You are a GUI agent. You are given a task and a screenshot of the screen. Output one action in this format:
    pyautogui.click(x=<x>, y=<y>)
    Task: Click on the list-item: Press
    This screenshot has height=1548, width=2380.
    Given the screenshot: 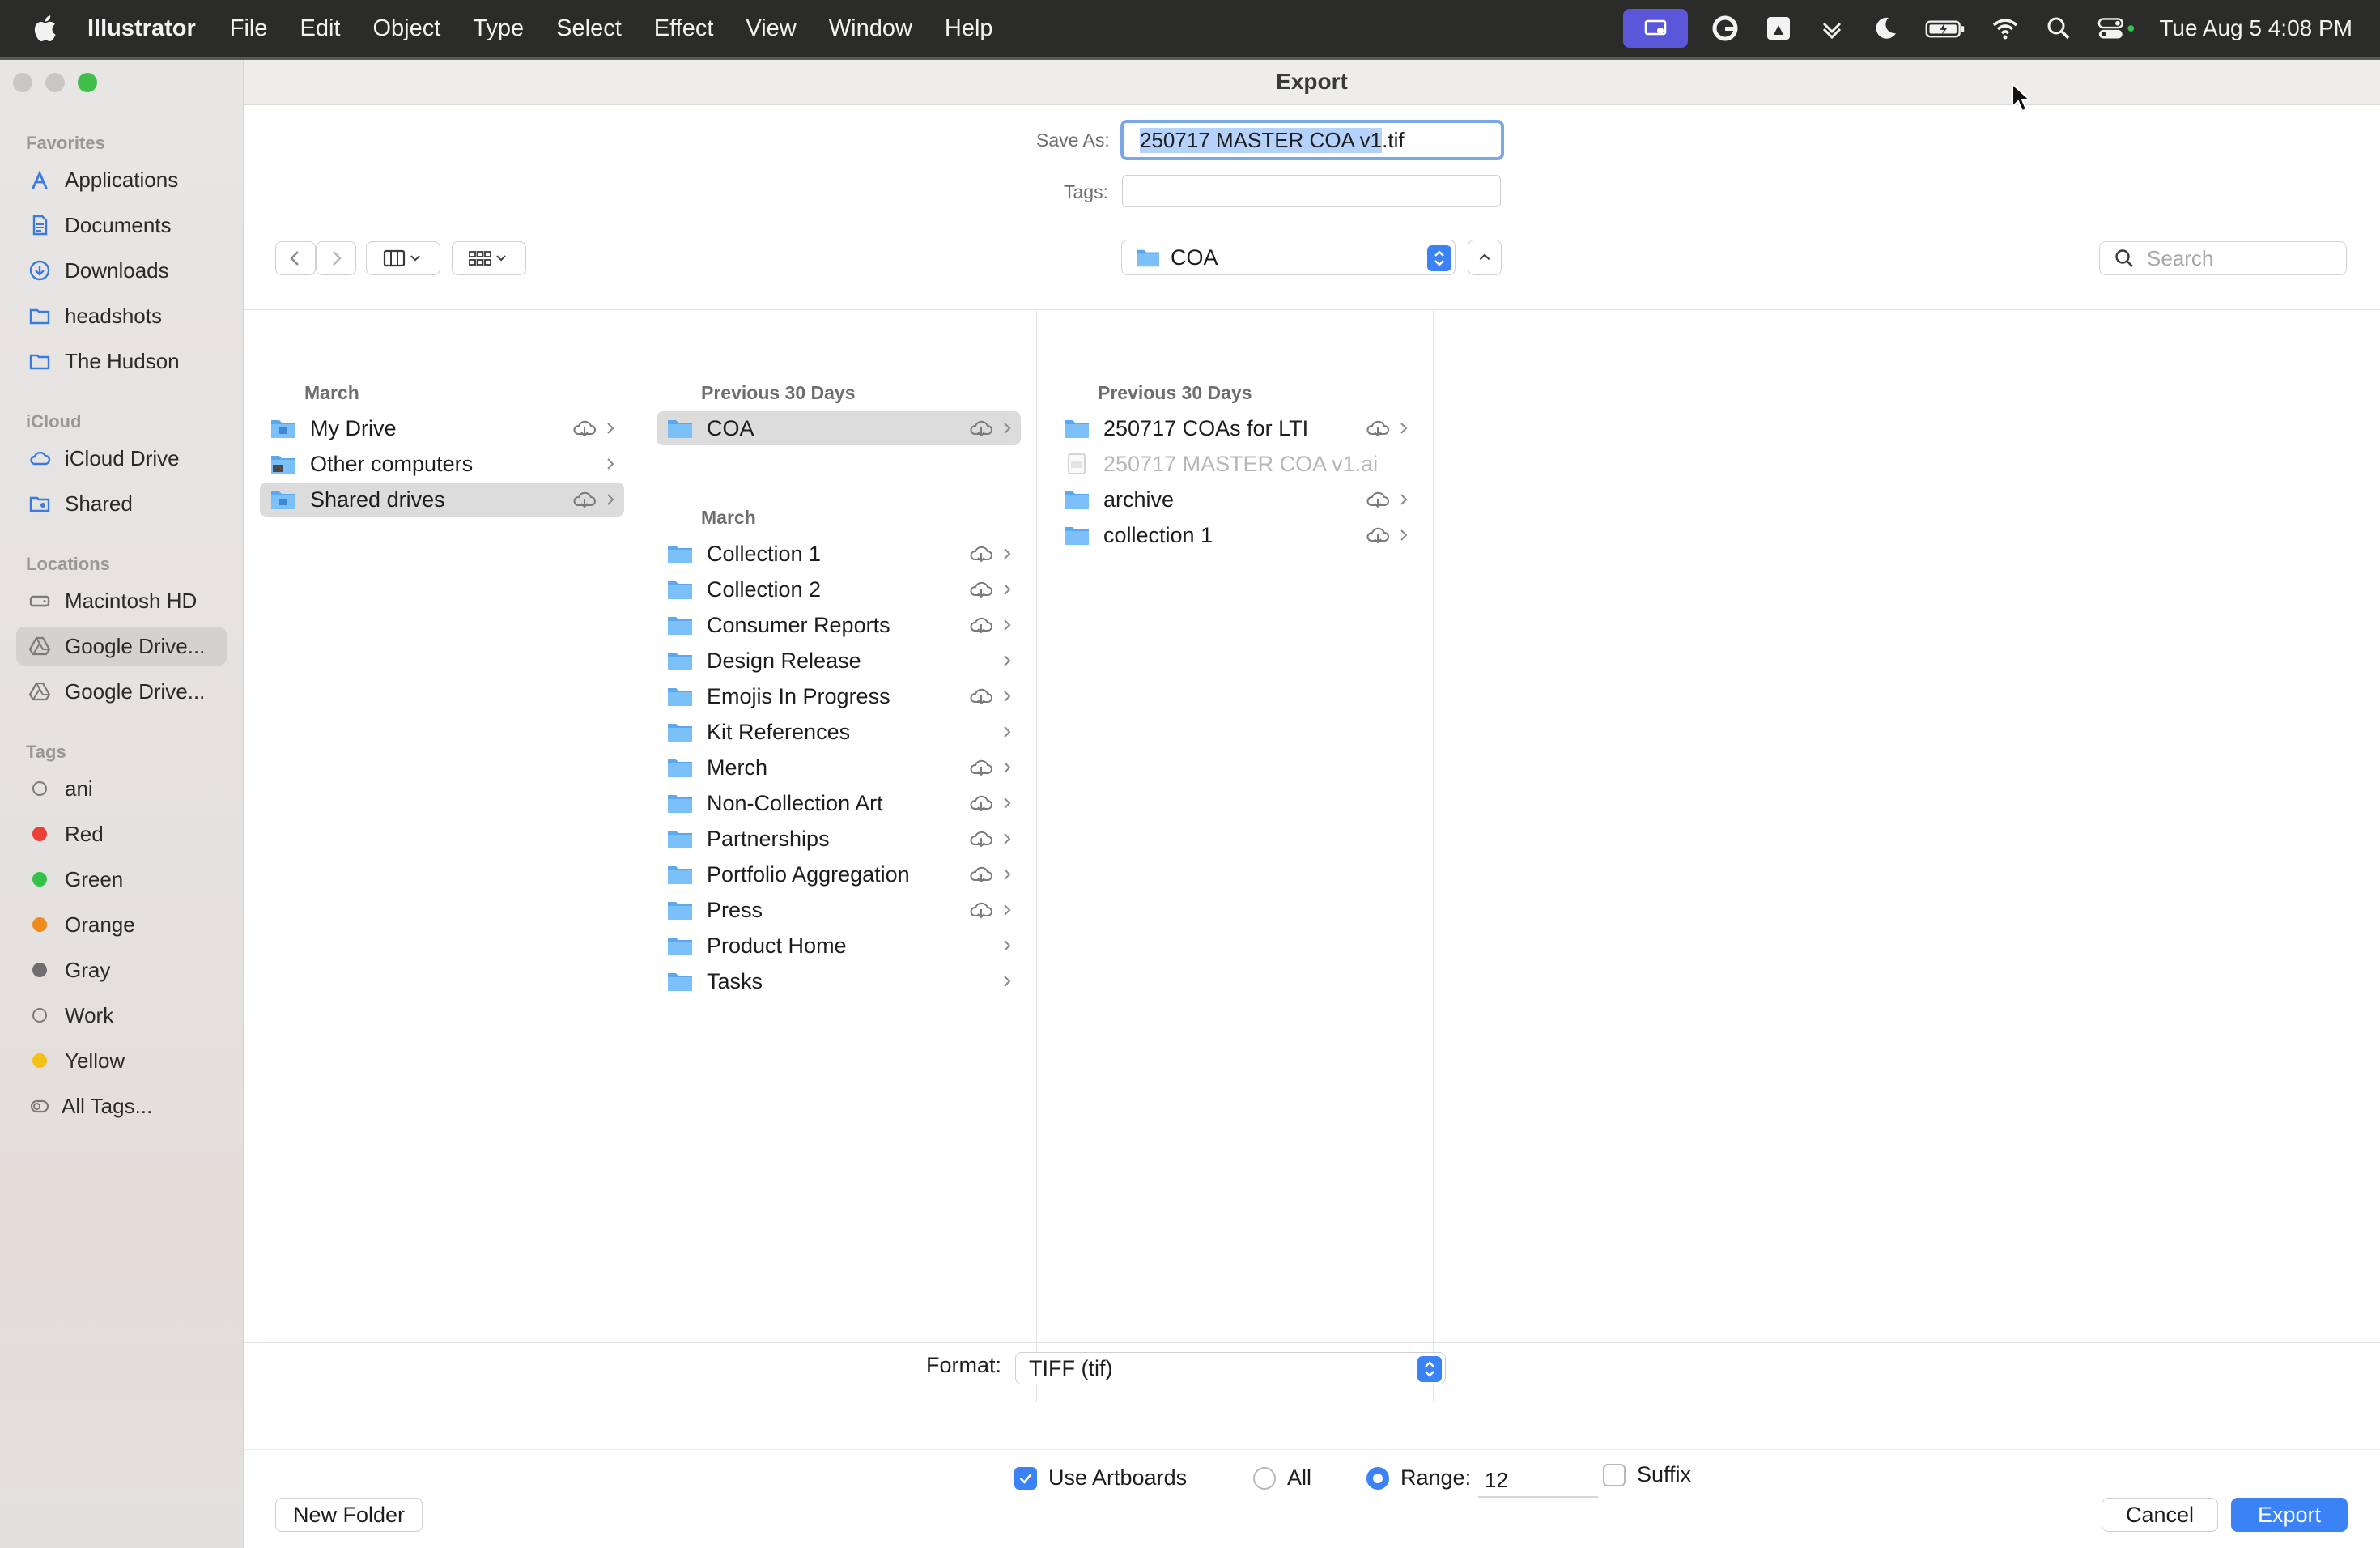 What is the action you would take?
    pyautogui.click(x=839, y=910)
    